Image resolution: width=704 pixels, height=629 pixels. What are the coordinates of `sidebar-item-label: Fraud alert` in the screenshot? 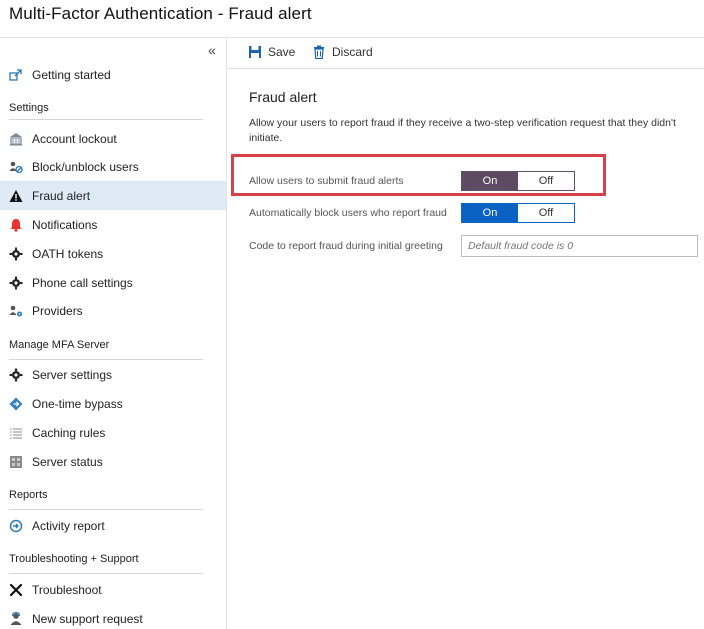 It's located at (61, 195).